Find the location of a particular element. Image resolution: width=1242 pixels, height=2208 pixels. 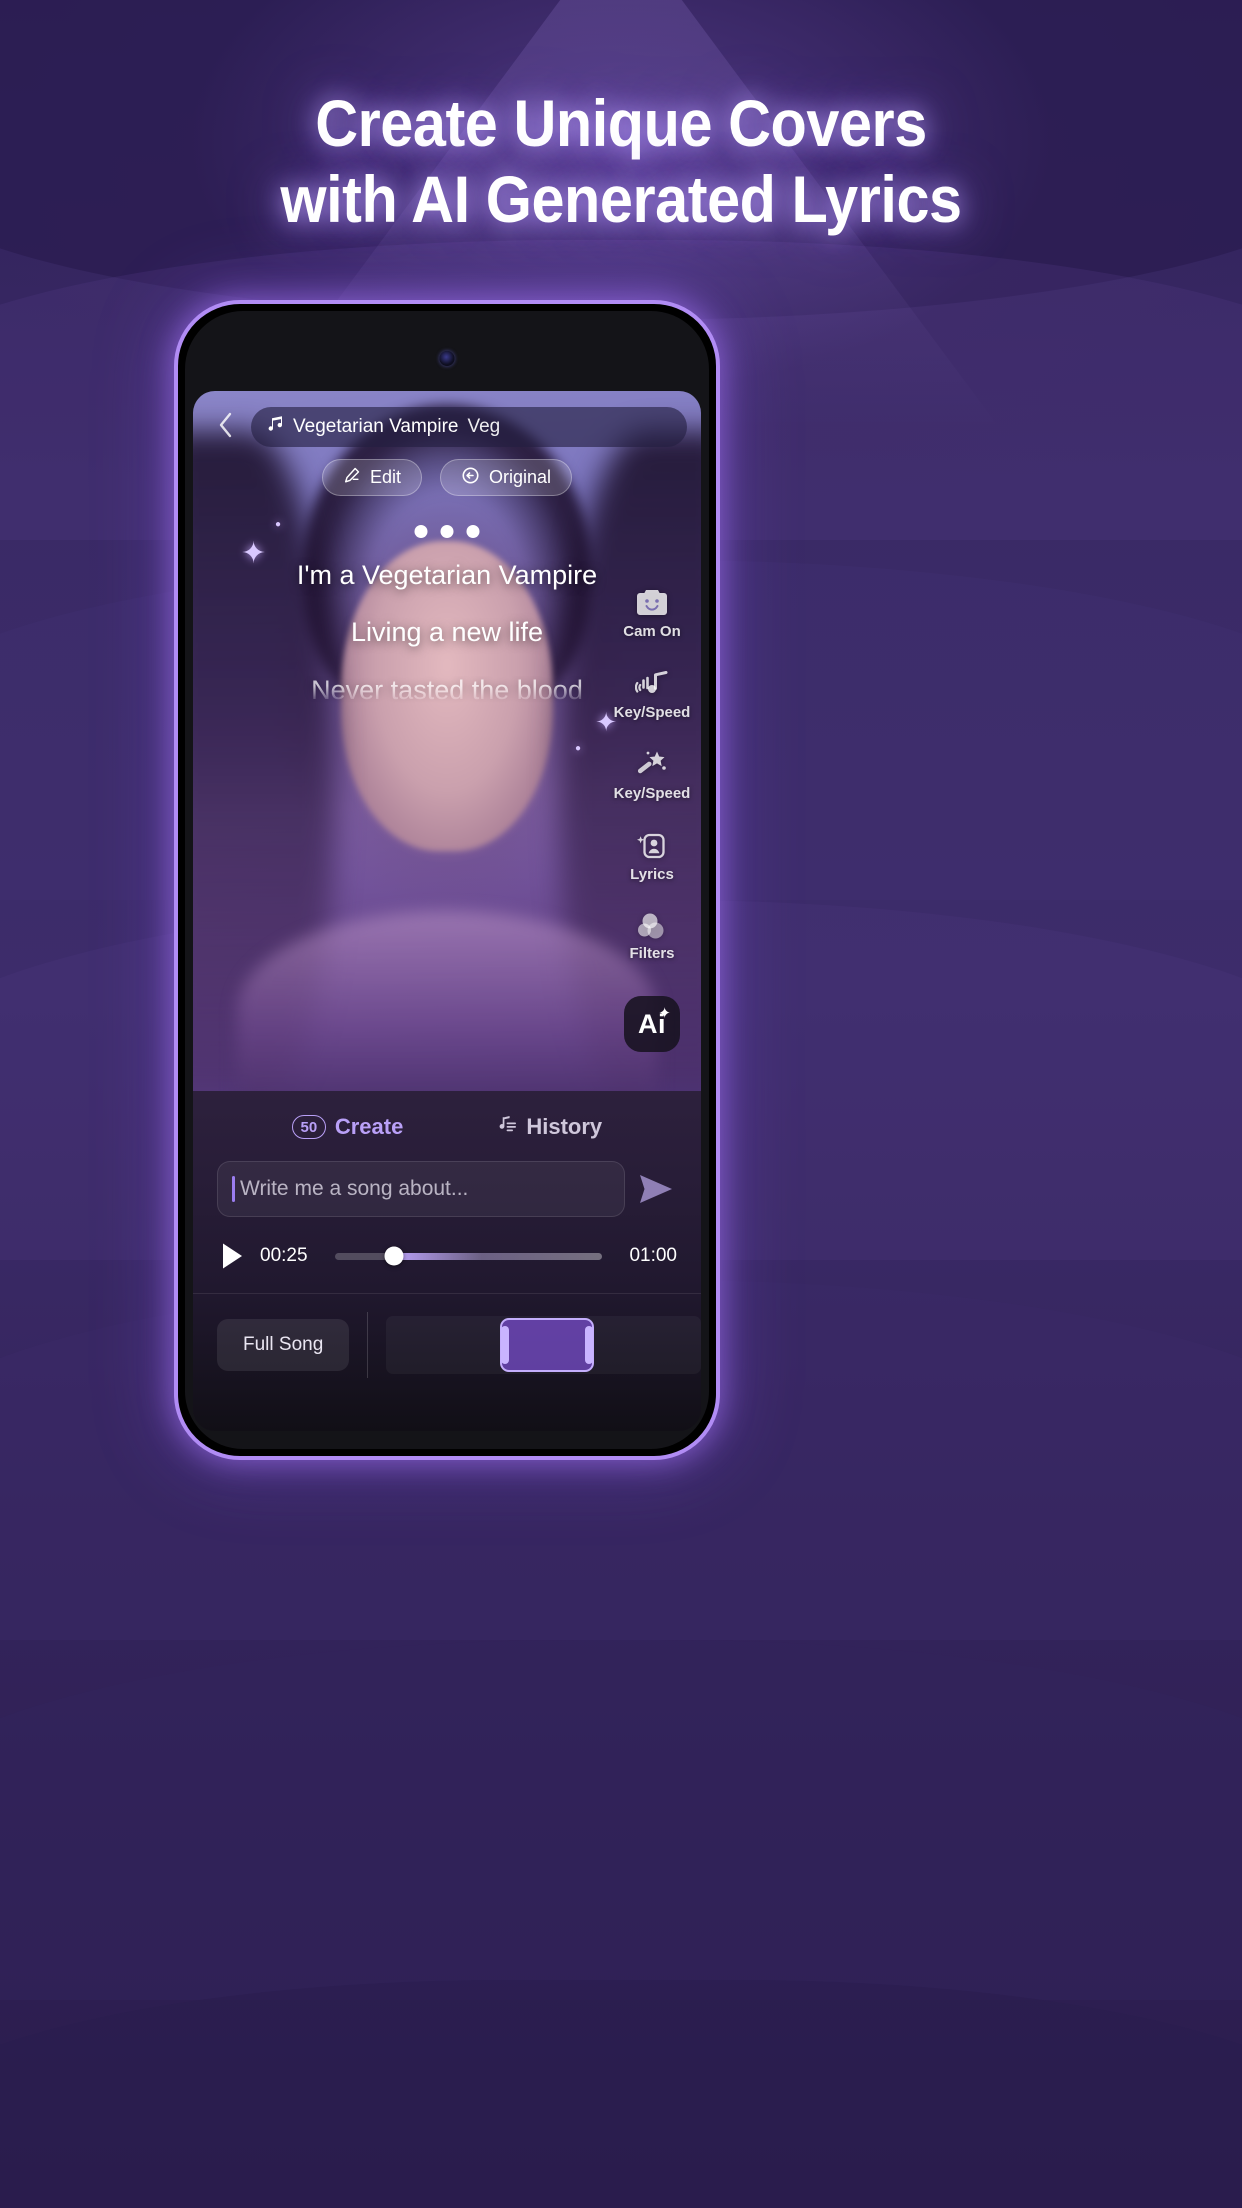

full-song-button: Full Song is located at coordinates (283, 1345).